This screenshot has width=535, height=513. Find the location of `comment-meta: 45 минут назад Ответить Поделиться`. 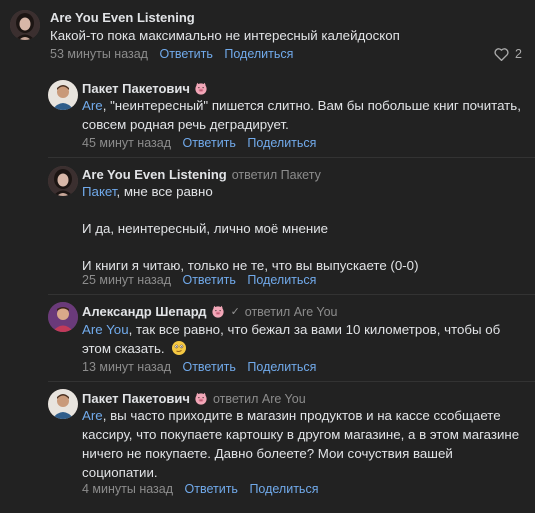

comment-meta: 45 минут назад Ответить Поделиться is located at coordinates (199, 143).